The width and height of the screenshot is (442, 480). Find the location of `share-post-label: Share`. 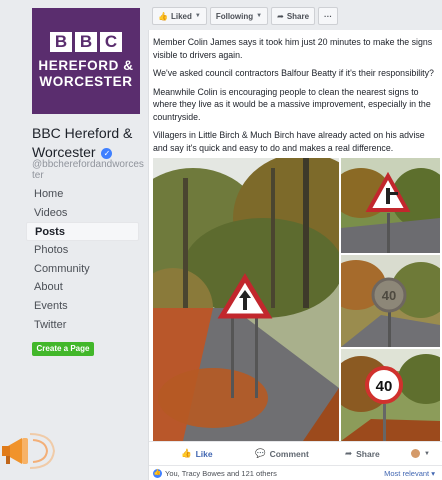

share-post-label: Share is located at coordinates (368, 453).